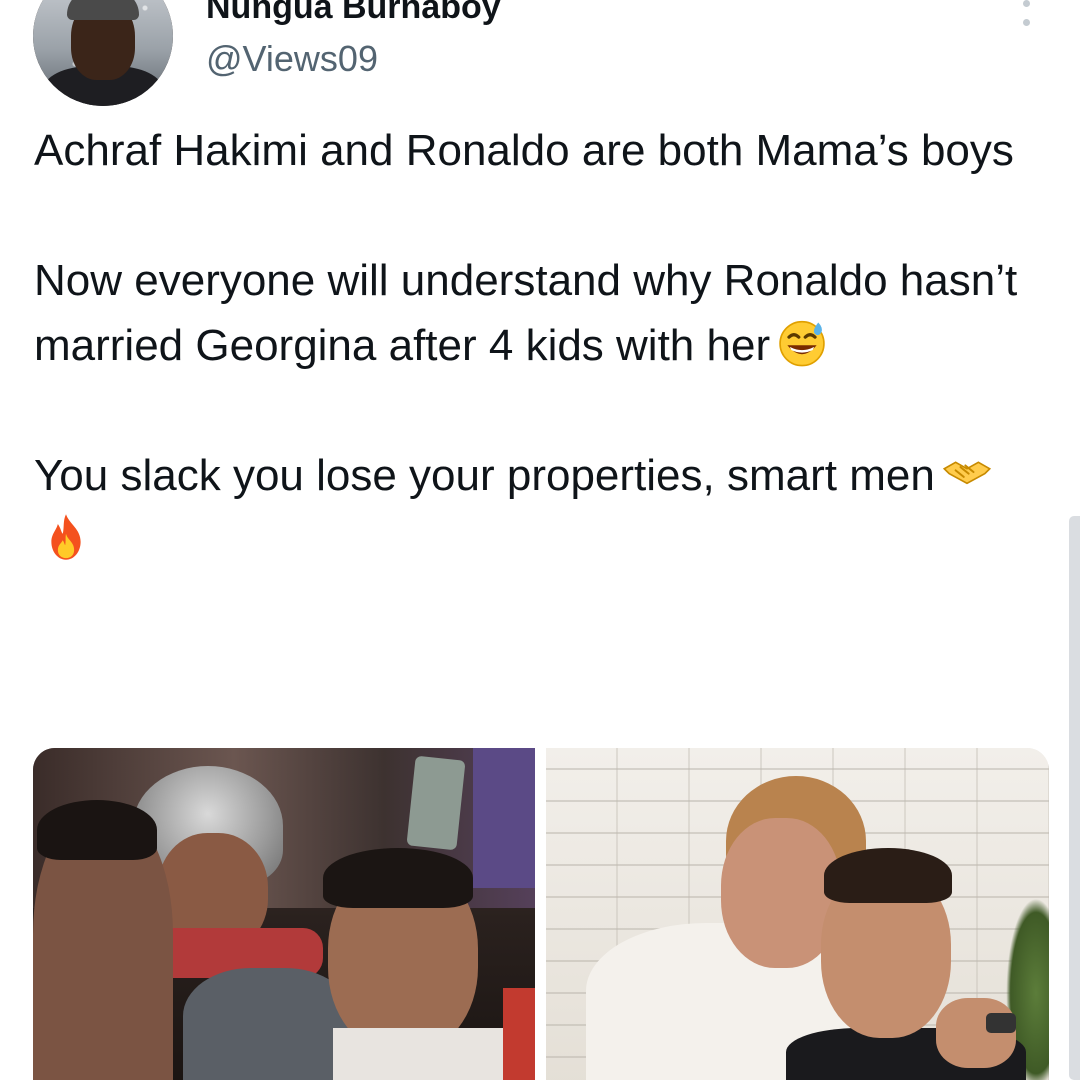 This screenshot has height=1080, width=1080. I want to click on photo-mother-kiss, so click(268, 1024).